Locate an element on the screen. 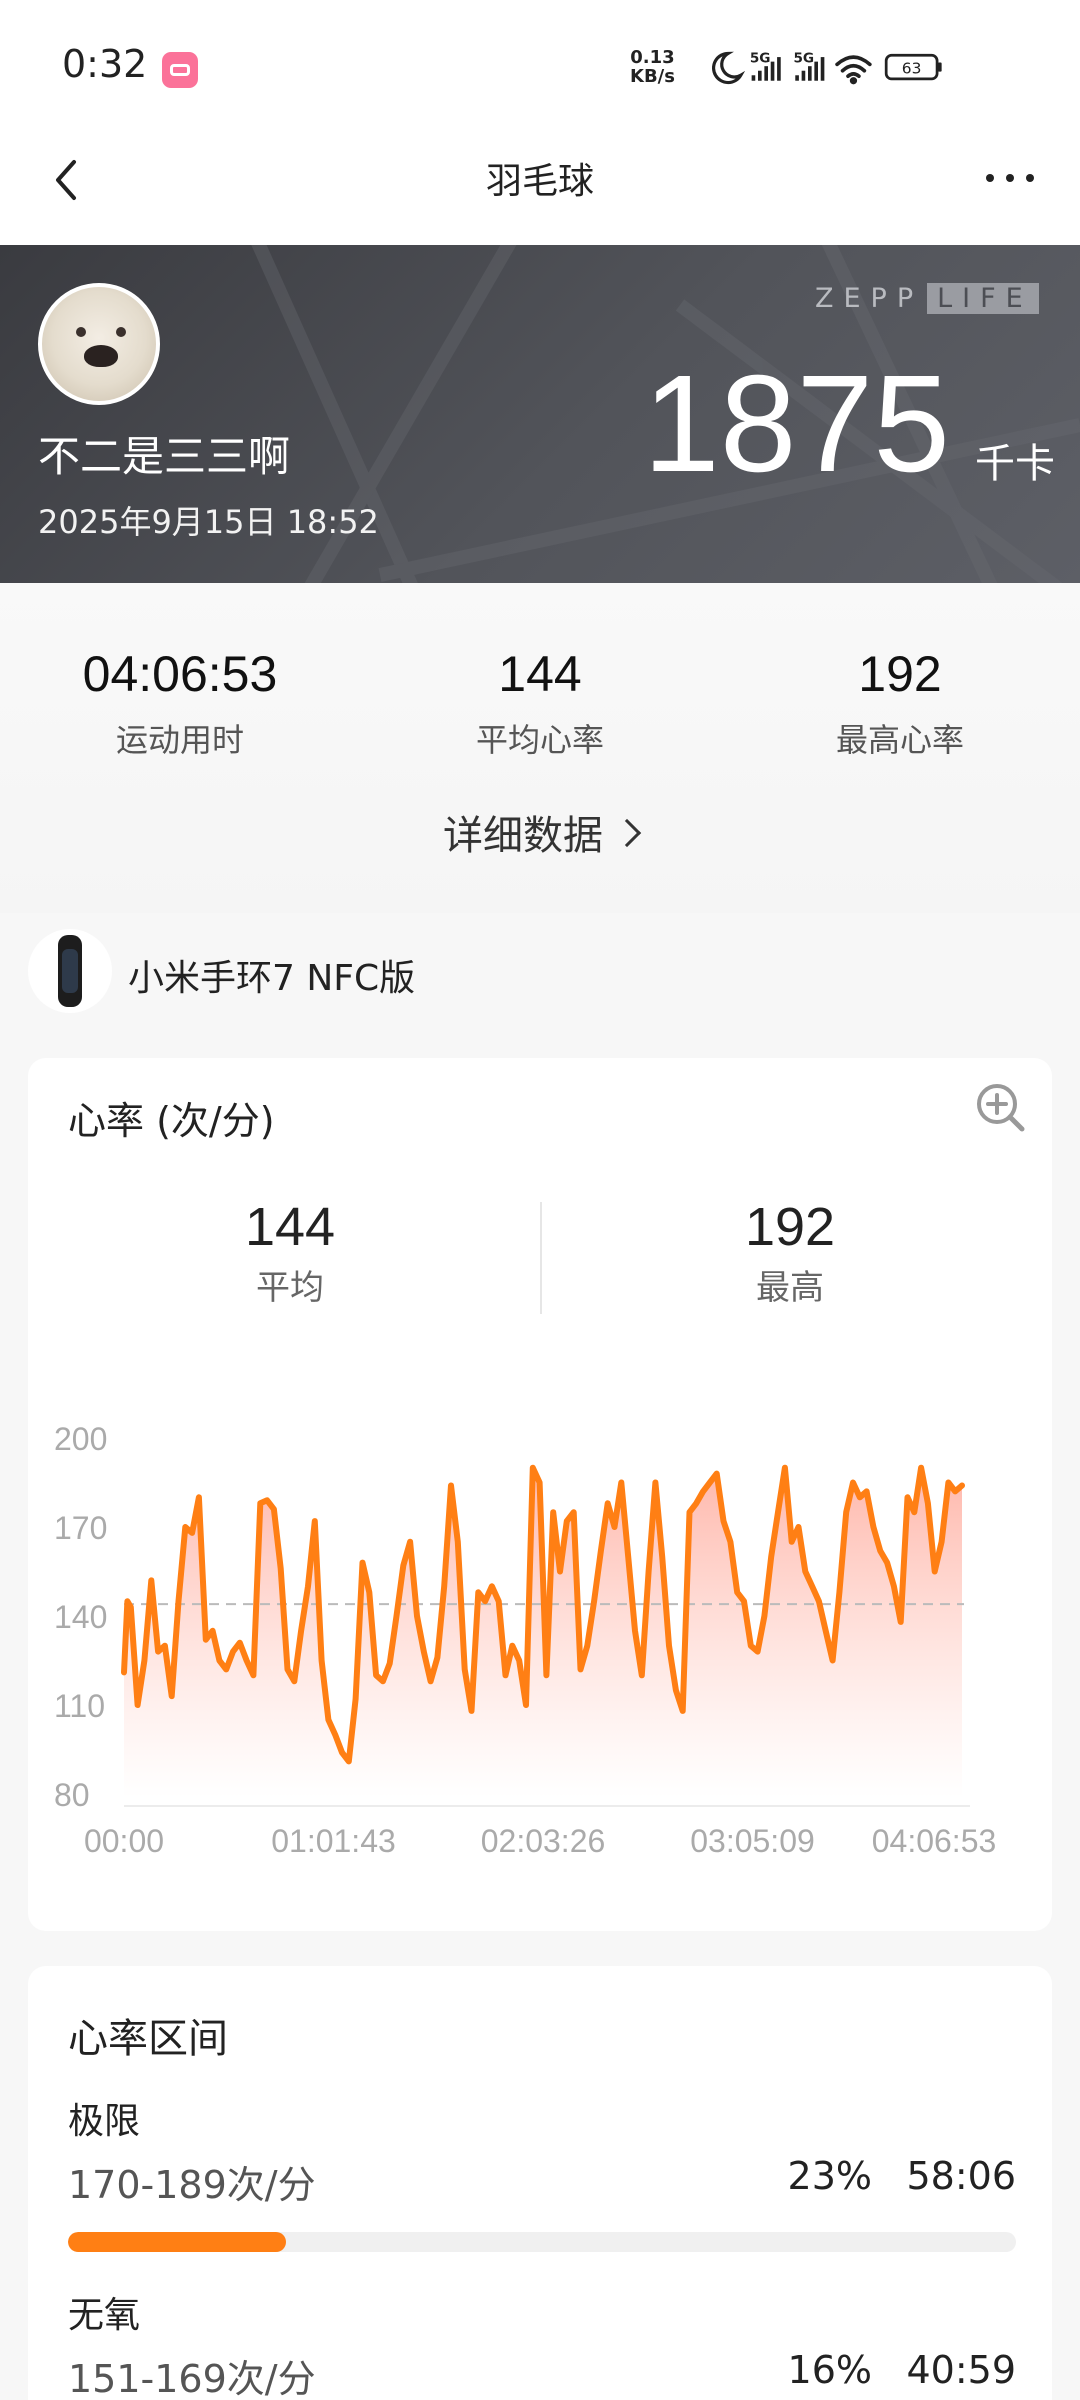  user-name: 不二是三三啊 is located at coordinates (164, 456).